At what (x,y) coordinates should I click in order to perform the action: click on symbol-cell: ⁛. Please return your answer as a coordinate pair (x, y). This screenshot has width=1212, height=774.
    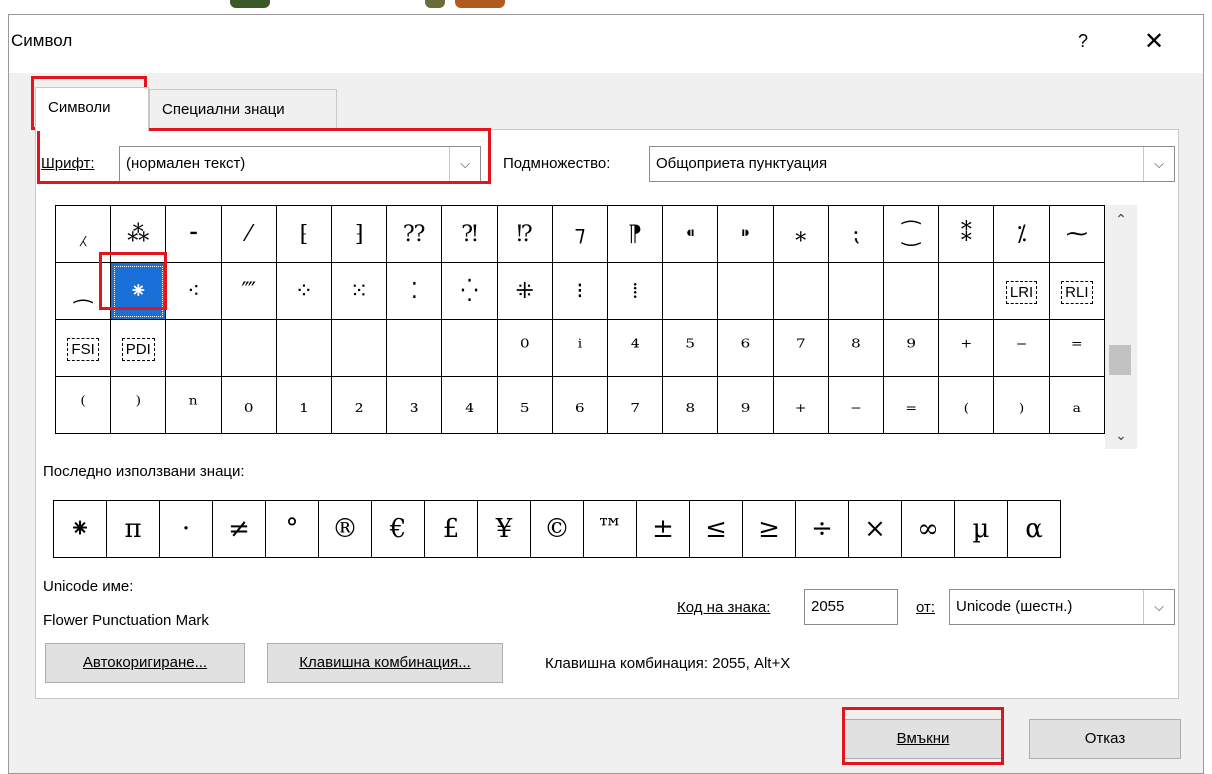
    Looking at the image, I should click on (469, 291).